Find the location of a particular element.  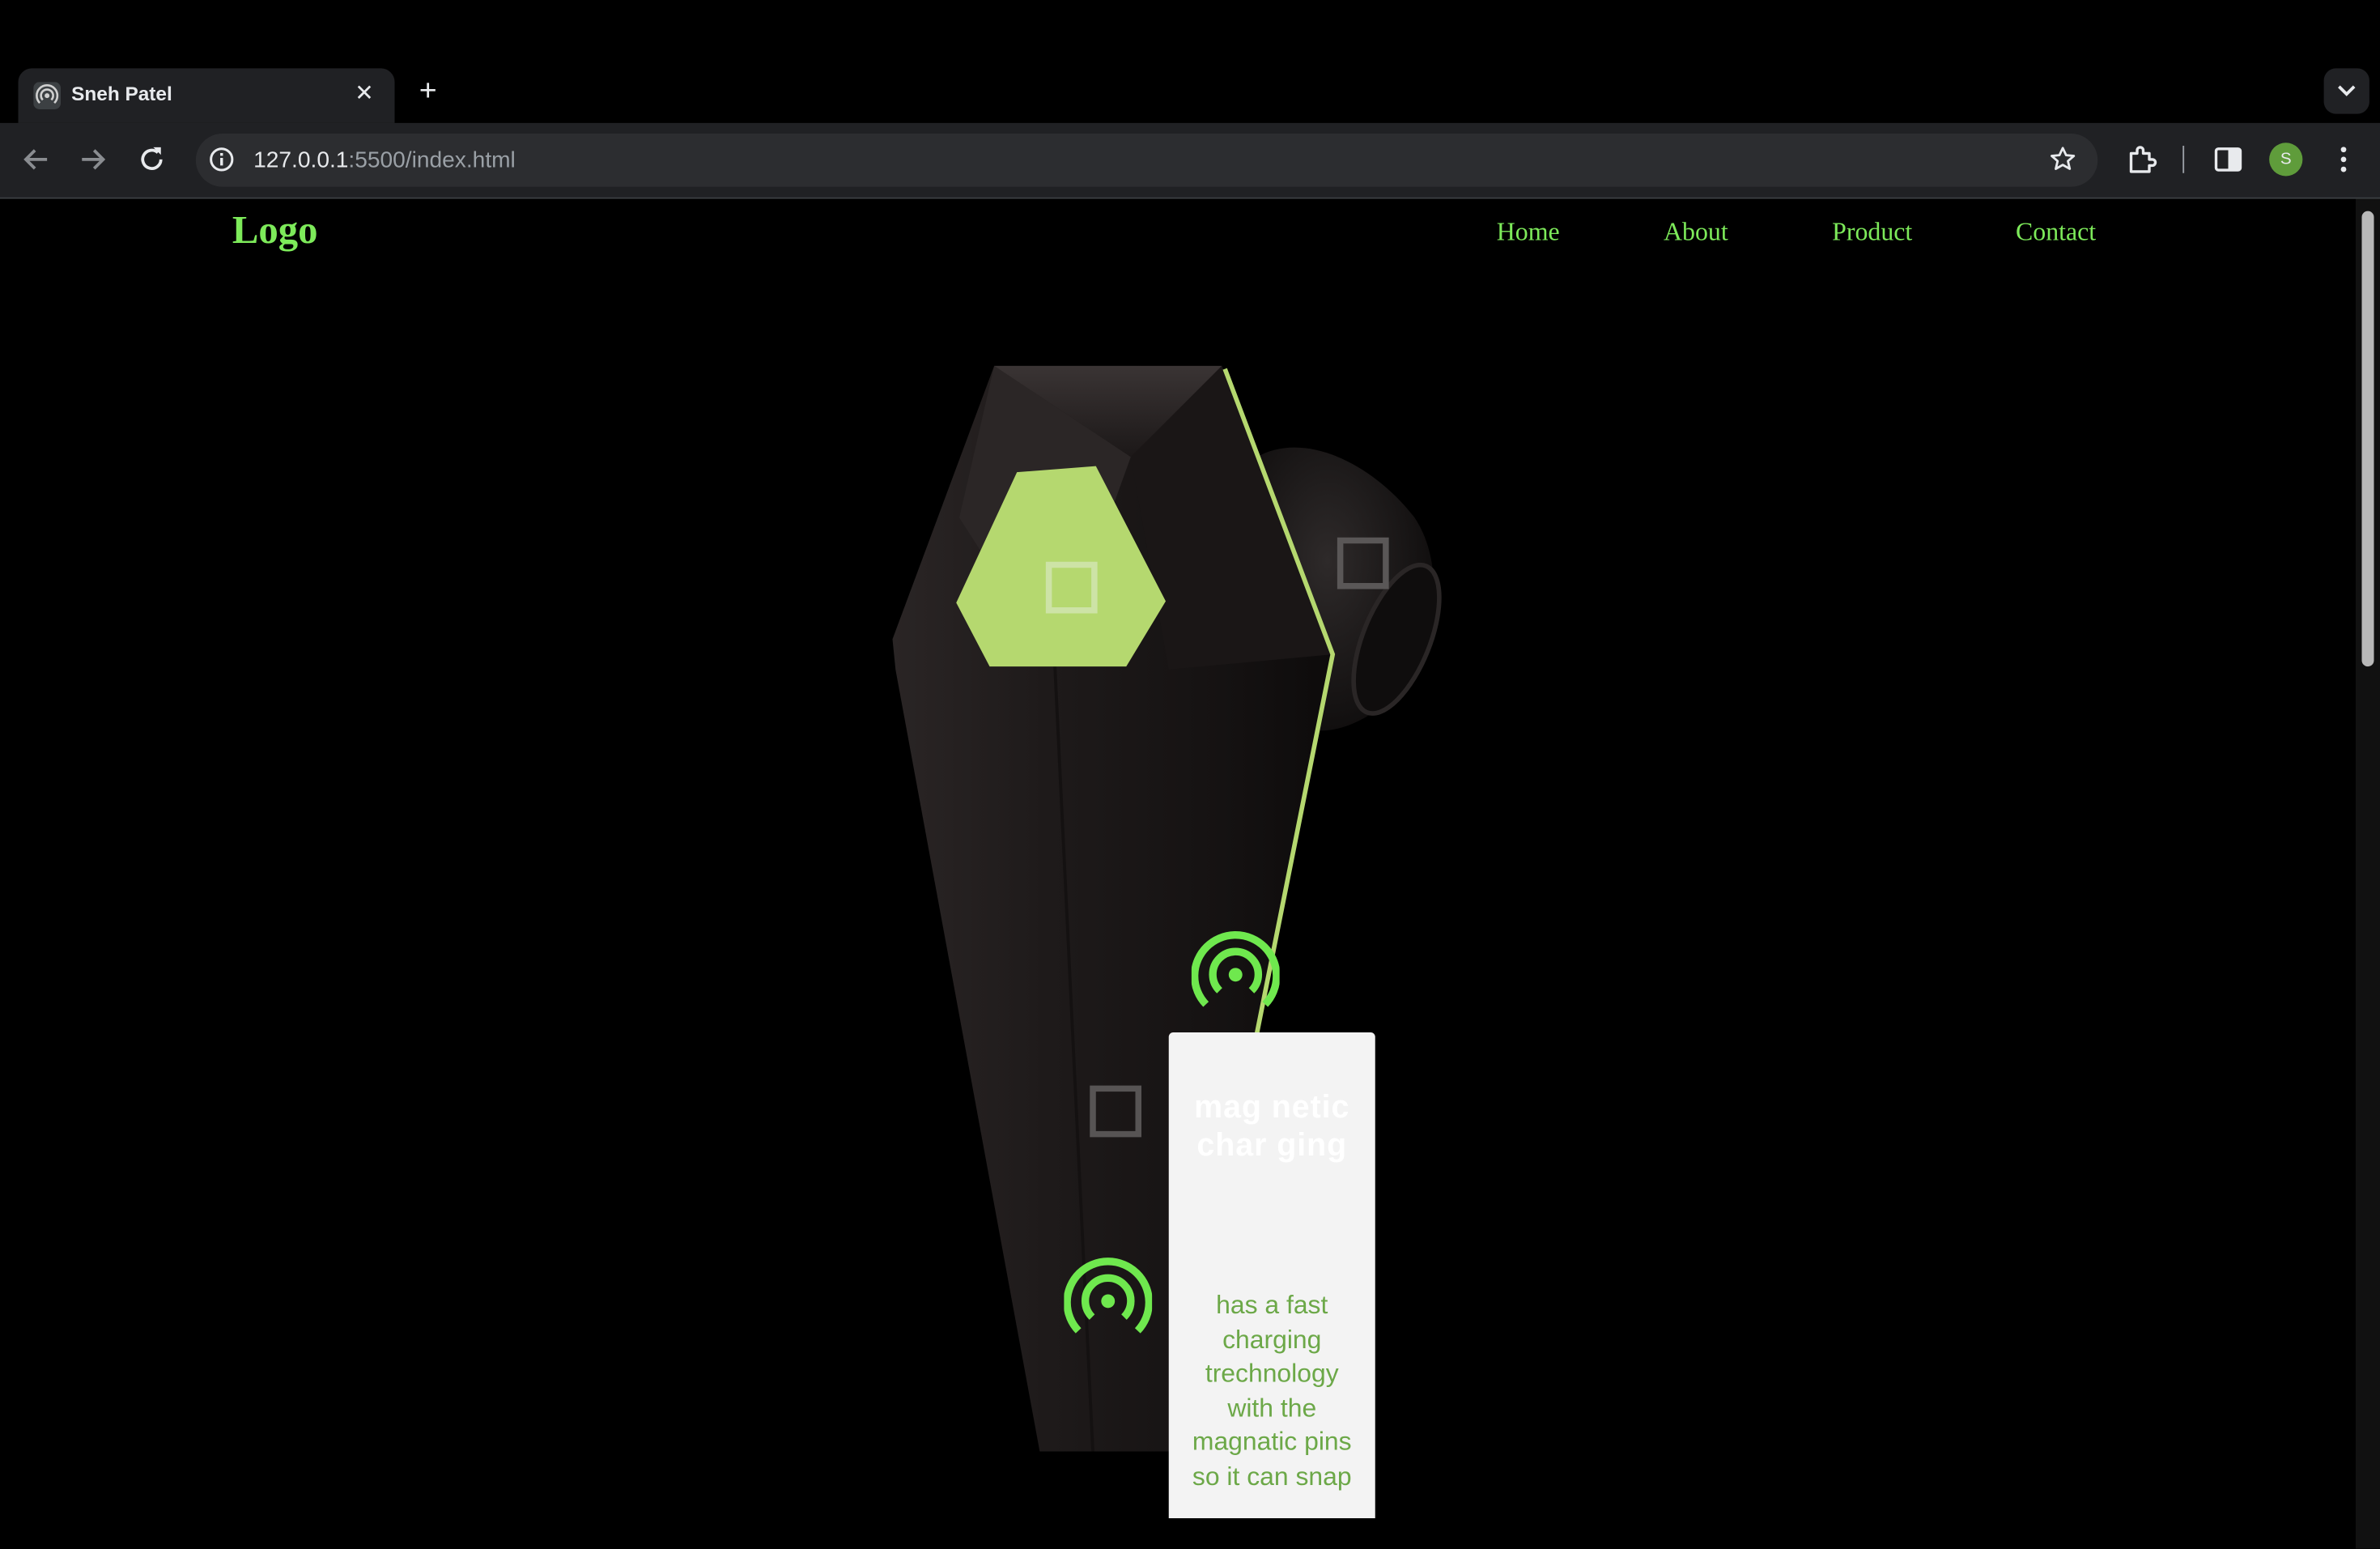

reload-icon is located at coordinates (152, 159).